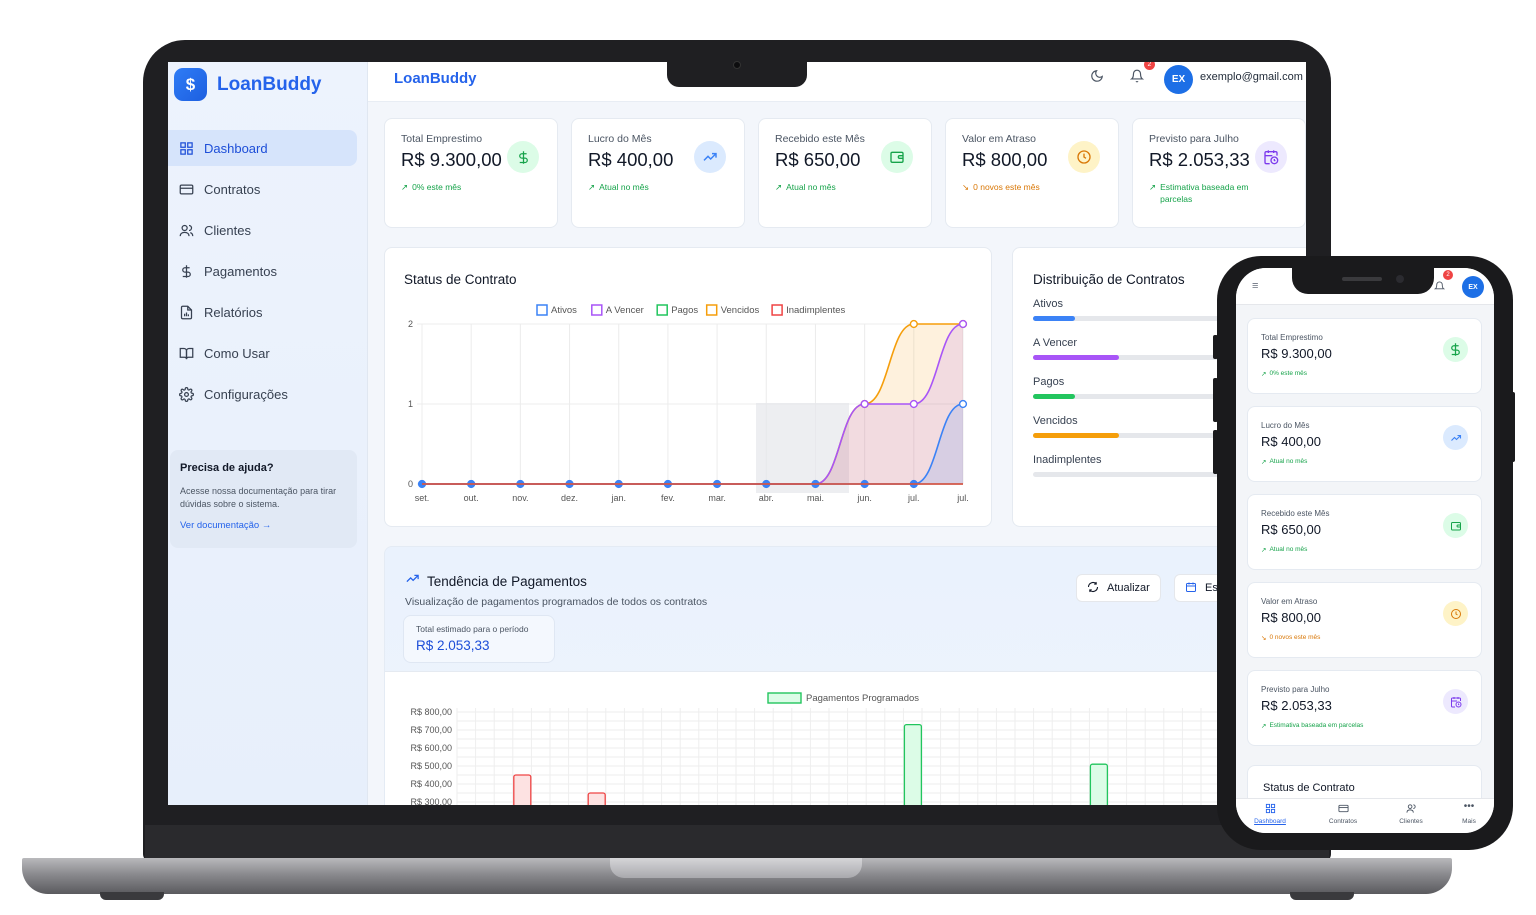 The width and height of the screenshot is (1536, 915). I want to click on laptop-groove, so click(736, 868).